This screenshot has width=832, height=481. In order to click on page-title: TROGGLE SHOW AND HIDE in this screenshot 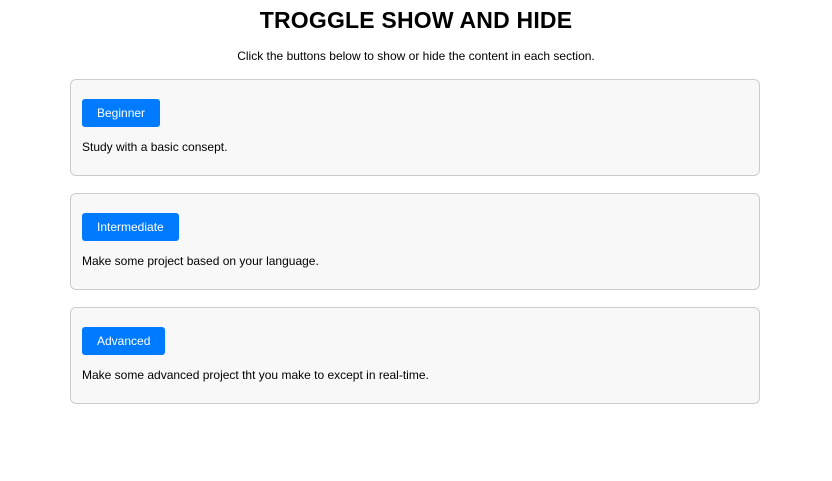, I will do `click(416, 20)`.